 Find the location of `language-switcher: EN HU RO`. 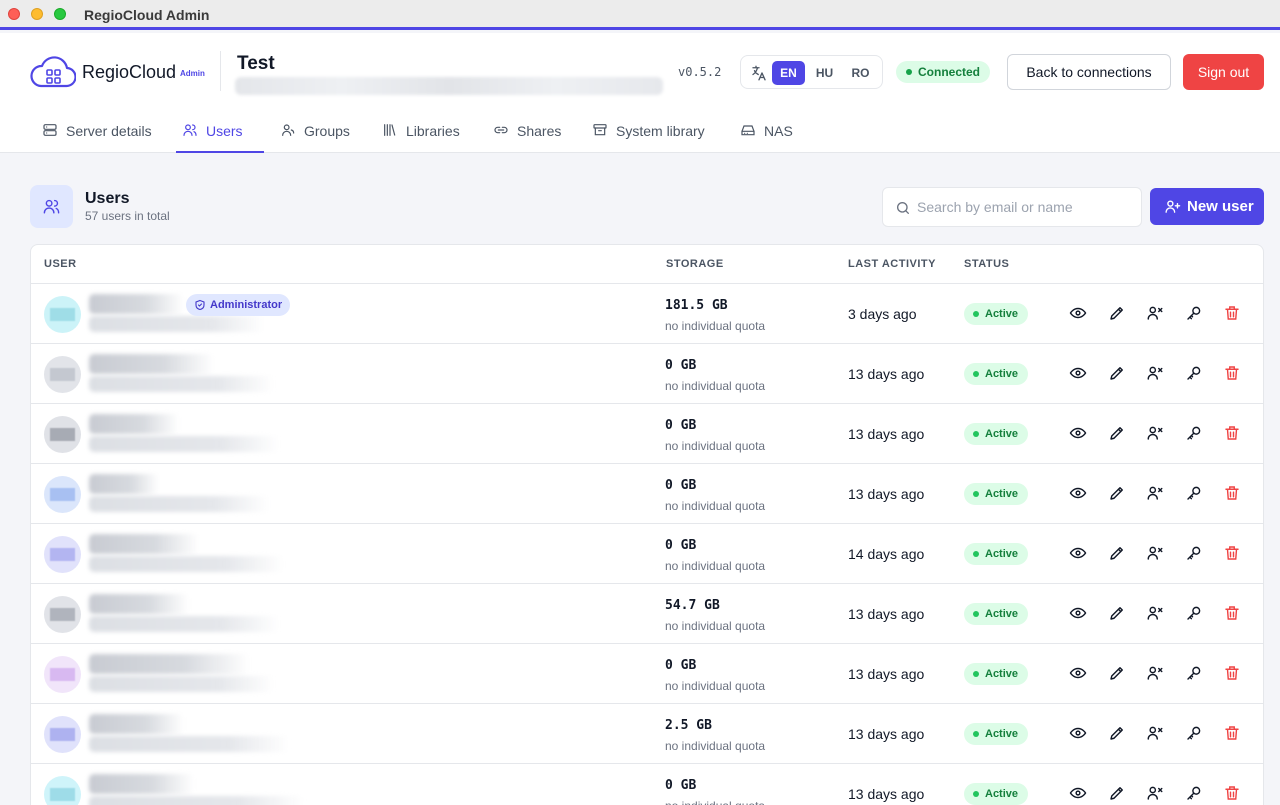

language-switcher: EN HU RO is located at coordinates (811, 72).